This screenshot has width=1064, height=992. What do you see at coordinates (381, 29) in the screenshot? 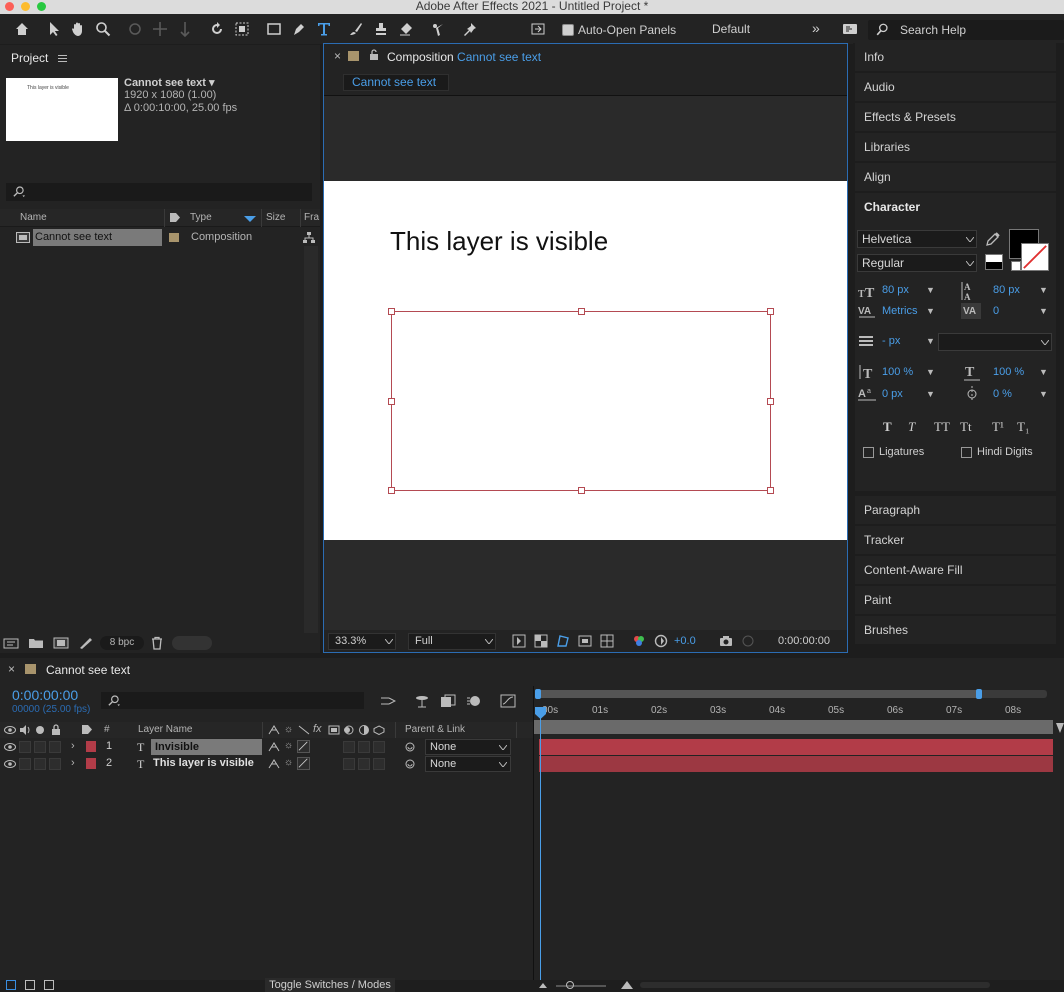
I see `clone-stamp-icon` at bounding box center [381, 29].